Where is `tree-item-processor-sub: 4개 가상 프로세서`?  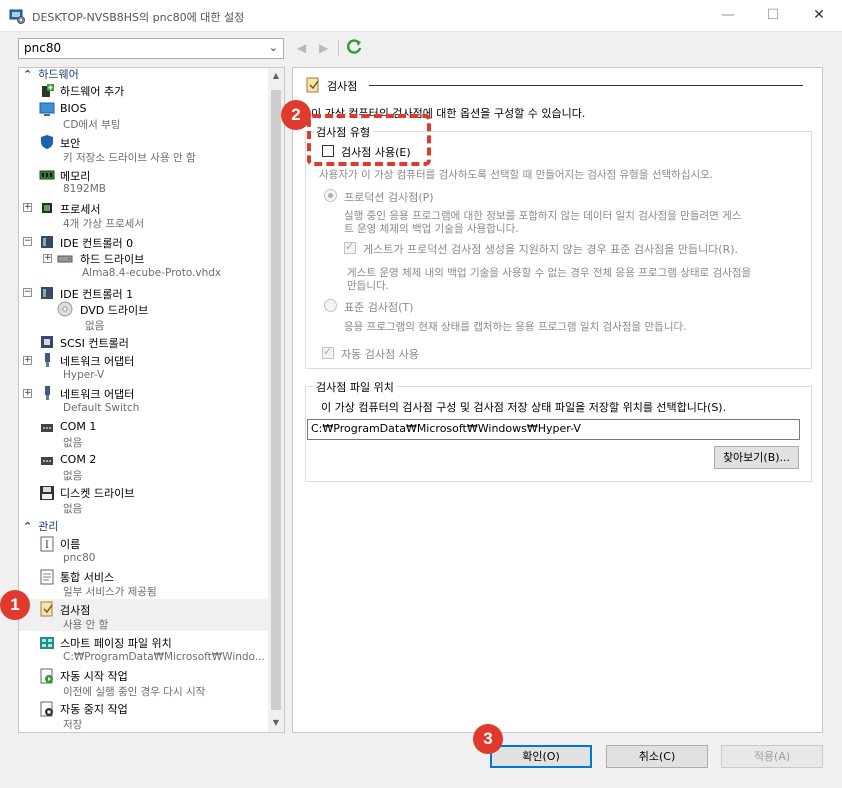 tree-item-processor-sub: 4개 가상 프로세서 is located at coordinates (103, 224).